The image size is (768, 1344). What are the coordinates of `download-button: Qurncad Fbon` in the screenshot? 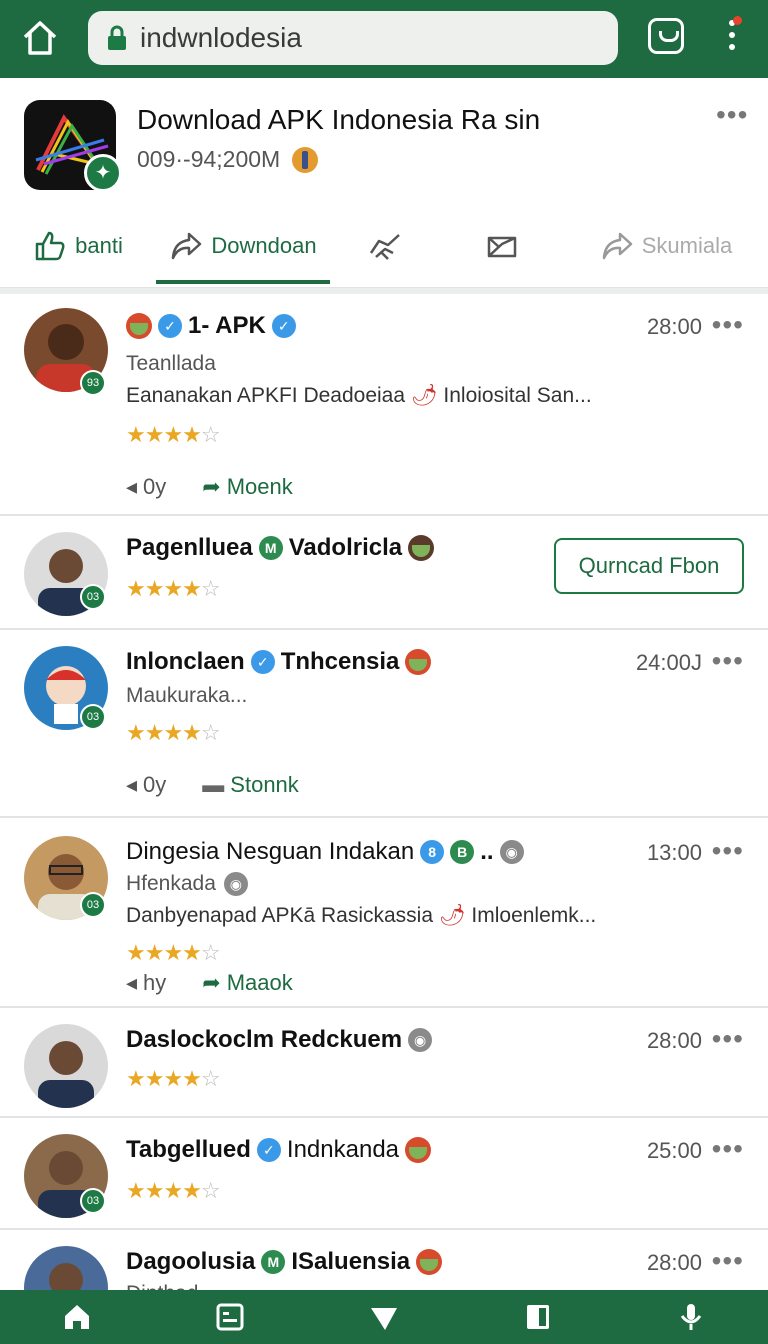 It's located at (649, 566).